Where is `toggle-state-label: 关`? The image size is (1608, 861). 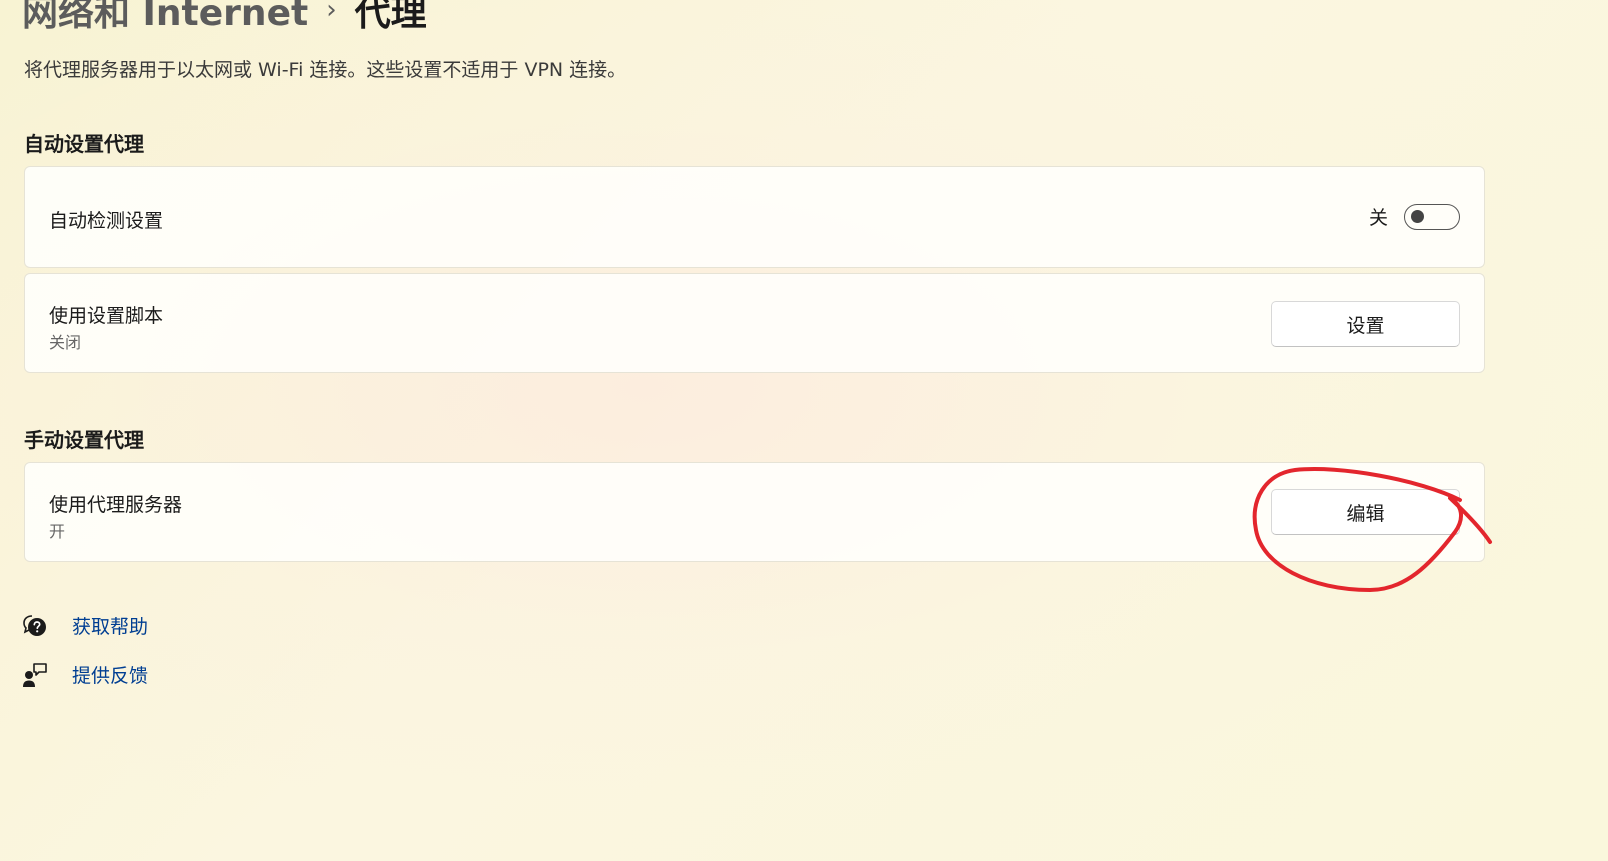 toggle-state-label: 关 is located at coordinates (1378, 218).